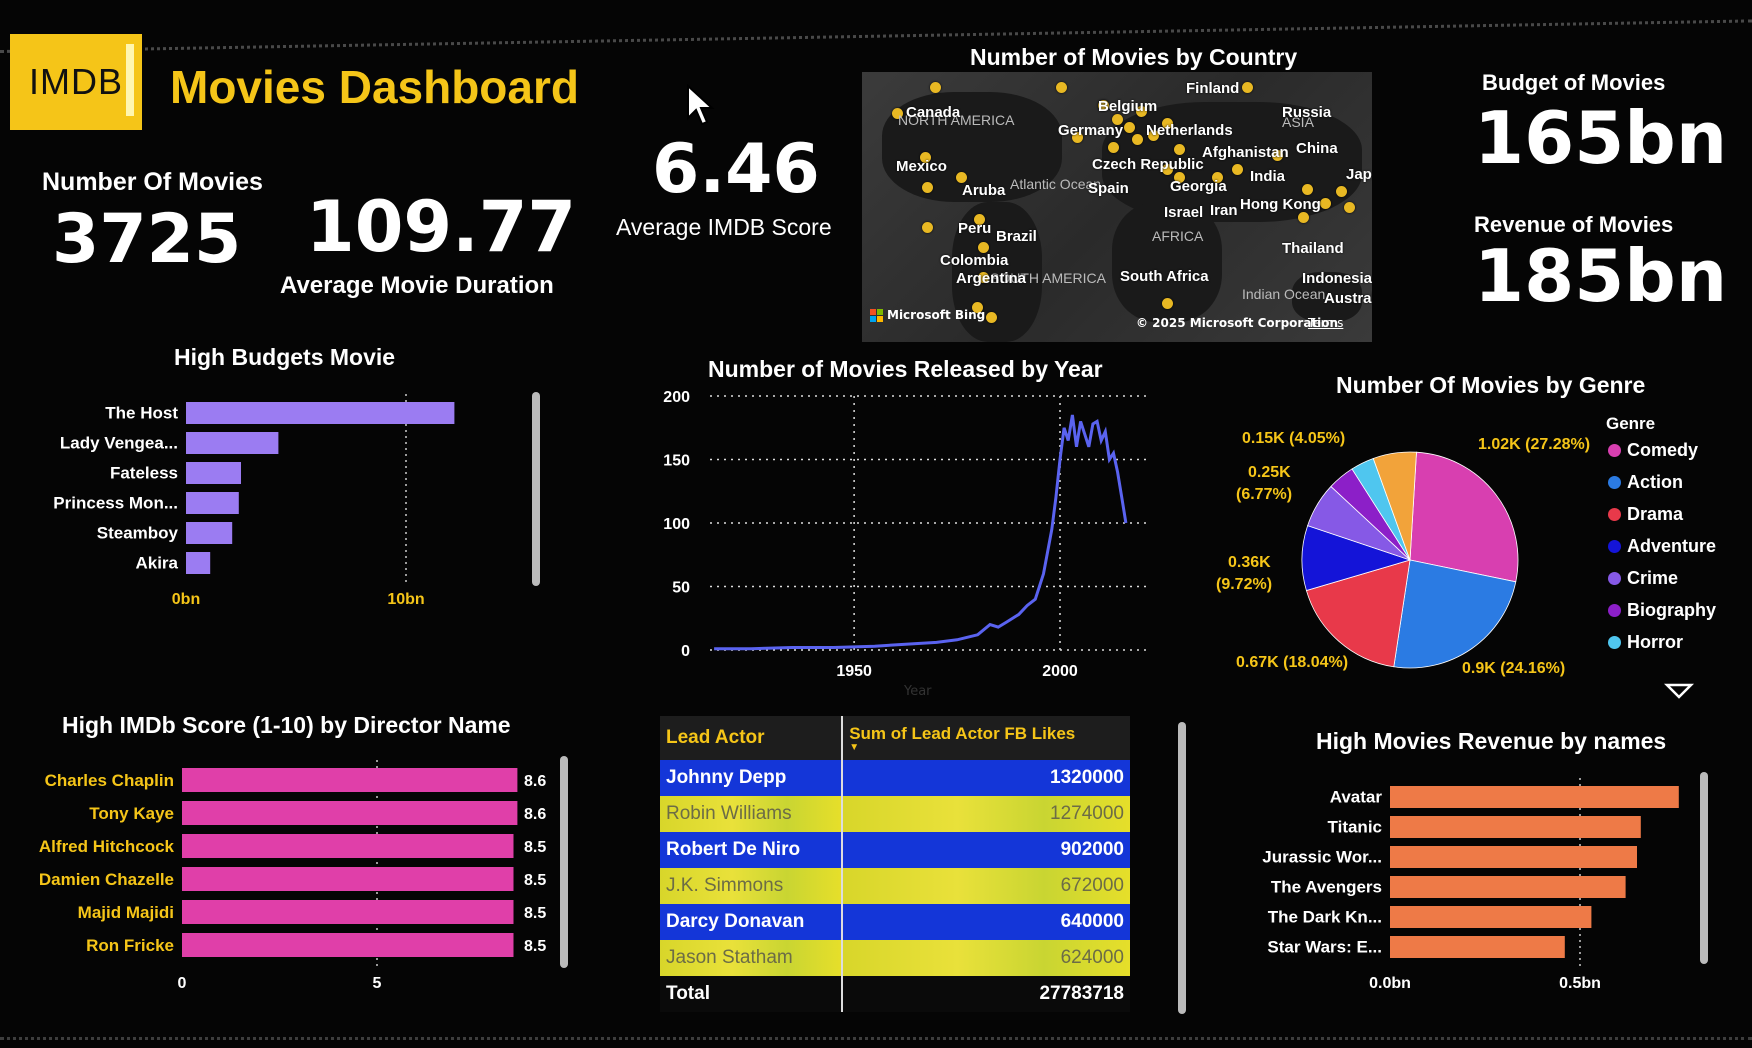 The image size is (1752, 1048). What do you see at coordinates (1631, 423) in the screenshot?
I see `genre-legend-title: Genre` at bounding box center [1631, 423].